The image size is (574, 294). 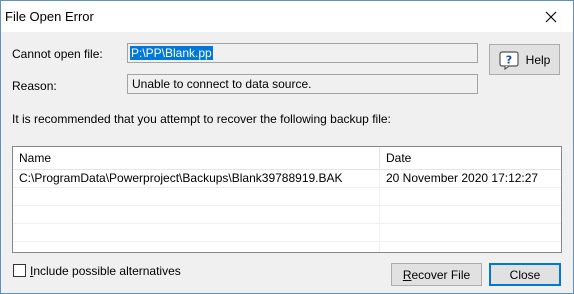 I want to click on close-window-button, so click(x=551, y=16).